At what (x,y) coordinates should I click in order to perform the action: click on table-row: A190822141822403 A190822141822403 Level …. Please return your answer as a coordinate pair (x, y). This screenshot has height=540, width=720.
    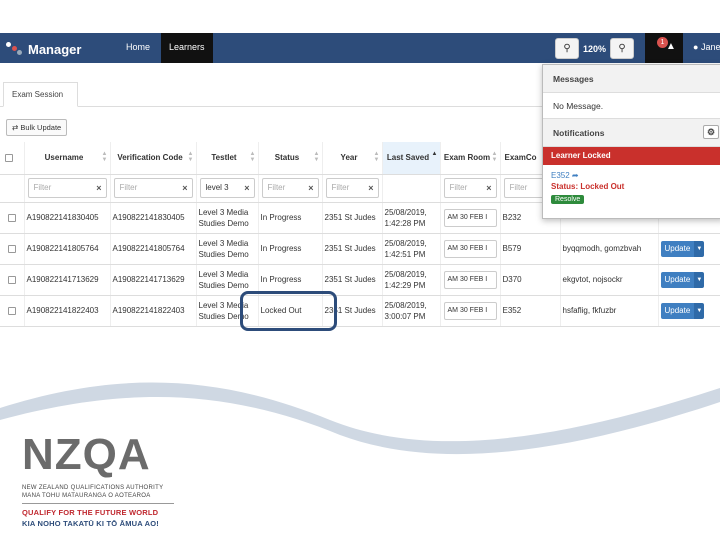
    Looking at the image, I should click on (360, 311).